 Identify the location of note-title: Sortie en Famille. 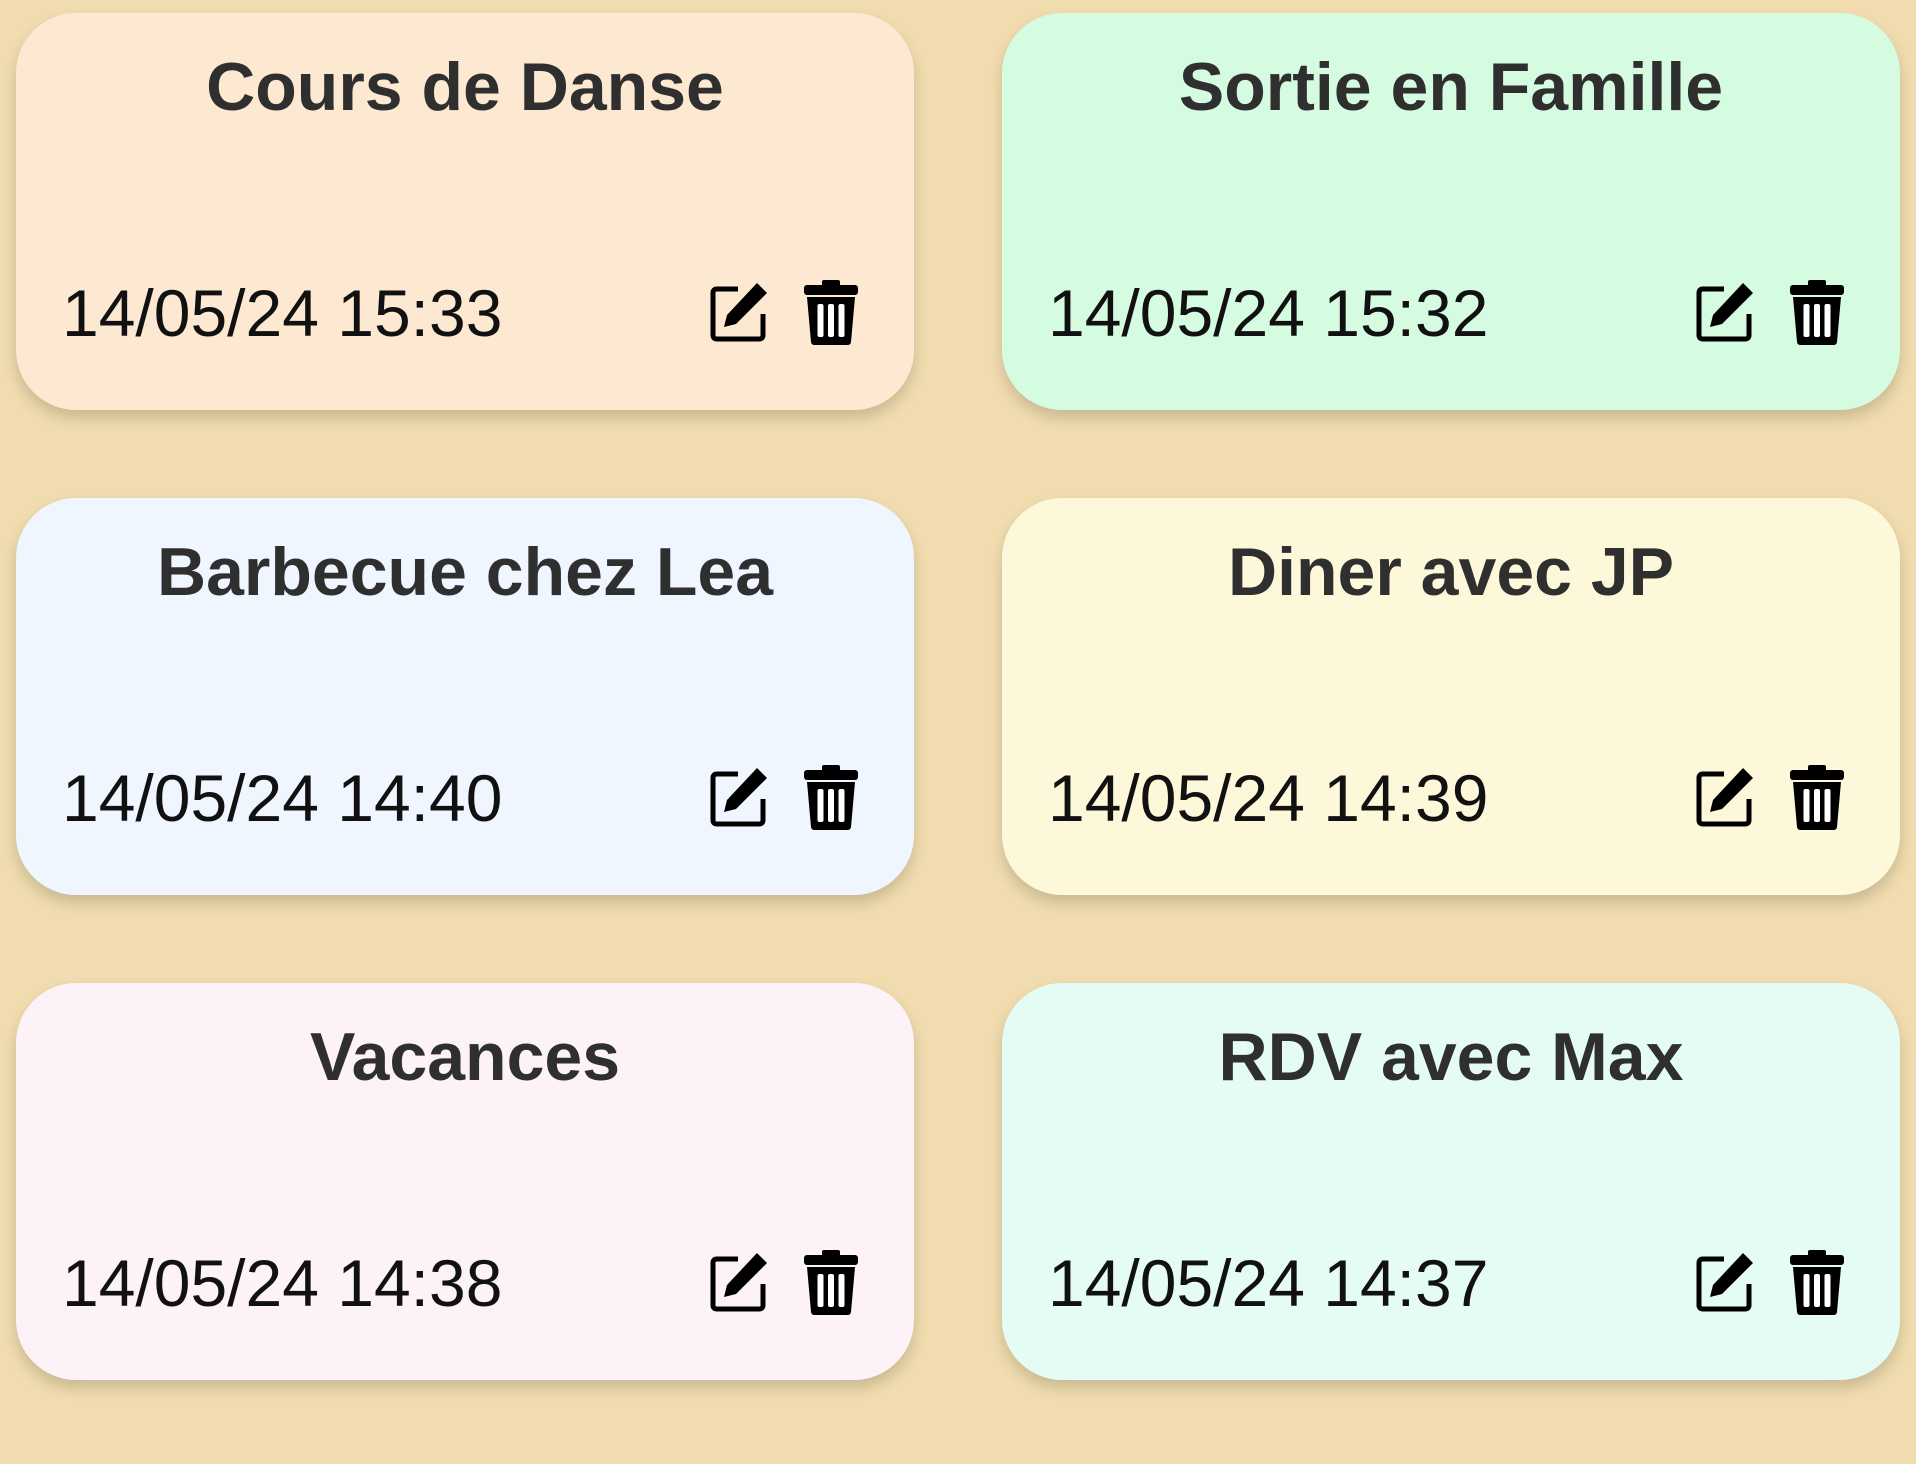
(1451, 87).